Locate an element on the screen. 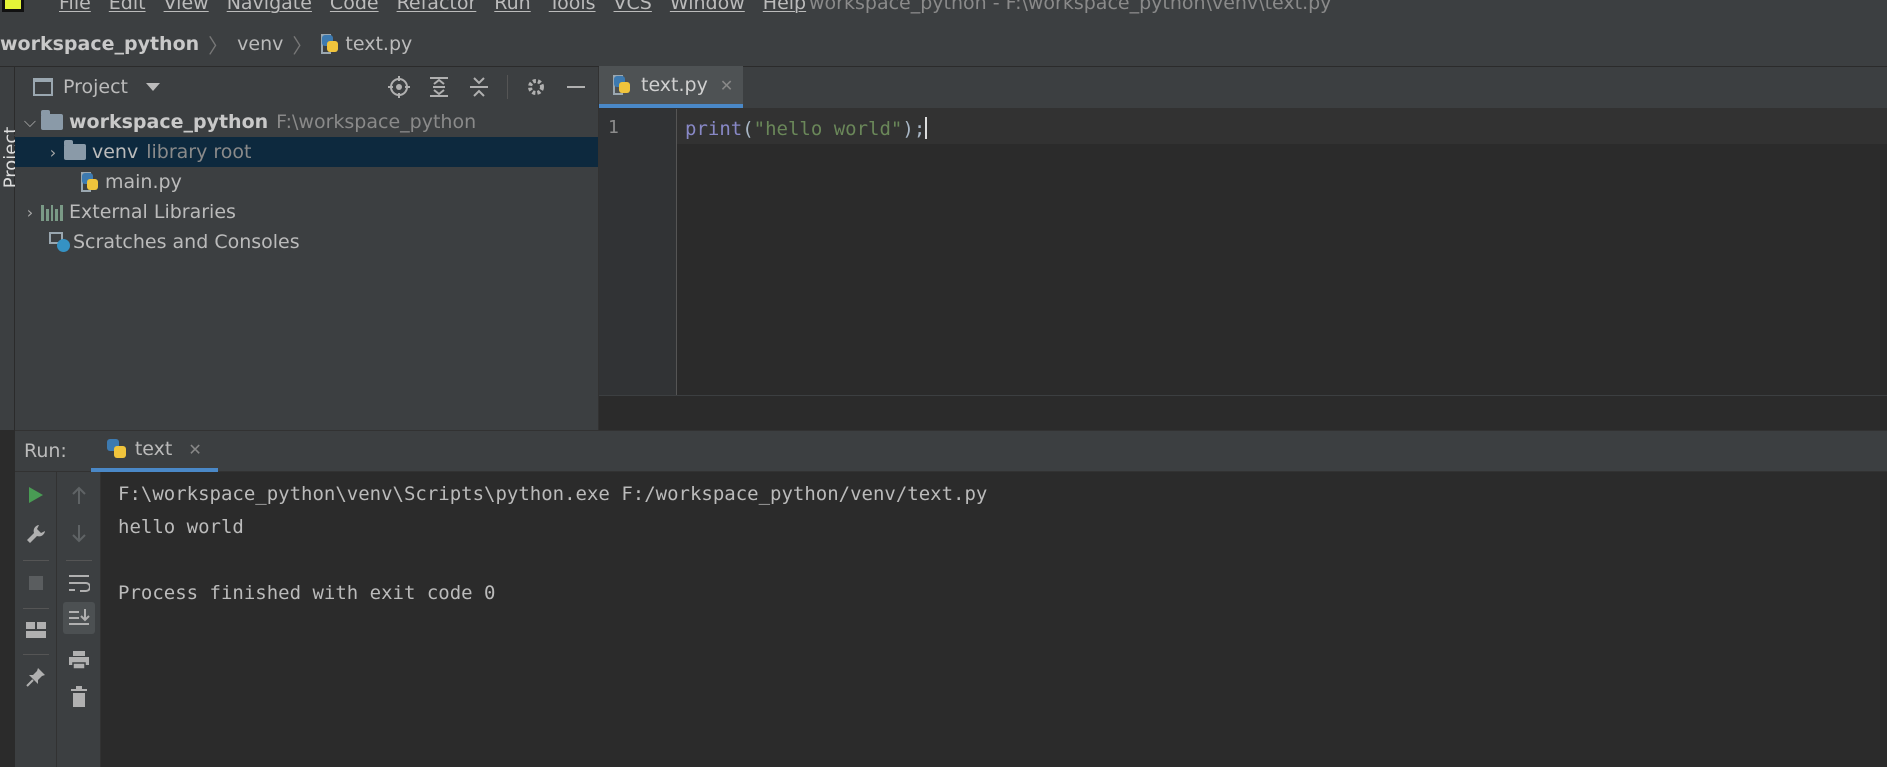 The image size is (1887, 767). tree-venv-note: library root is located at coordinates (199, 152).